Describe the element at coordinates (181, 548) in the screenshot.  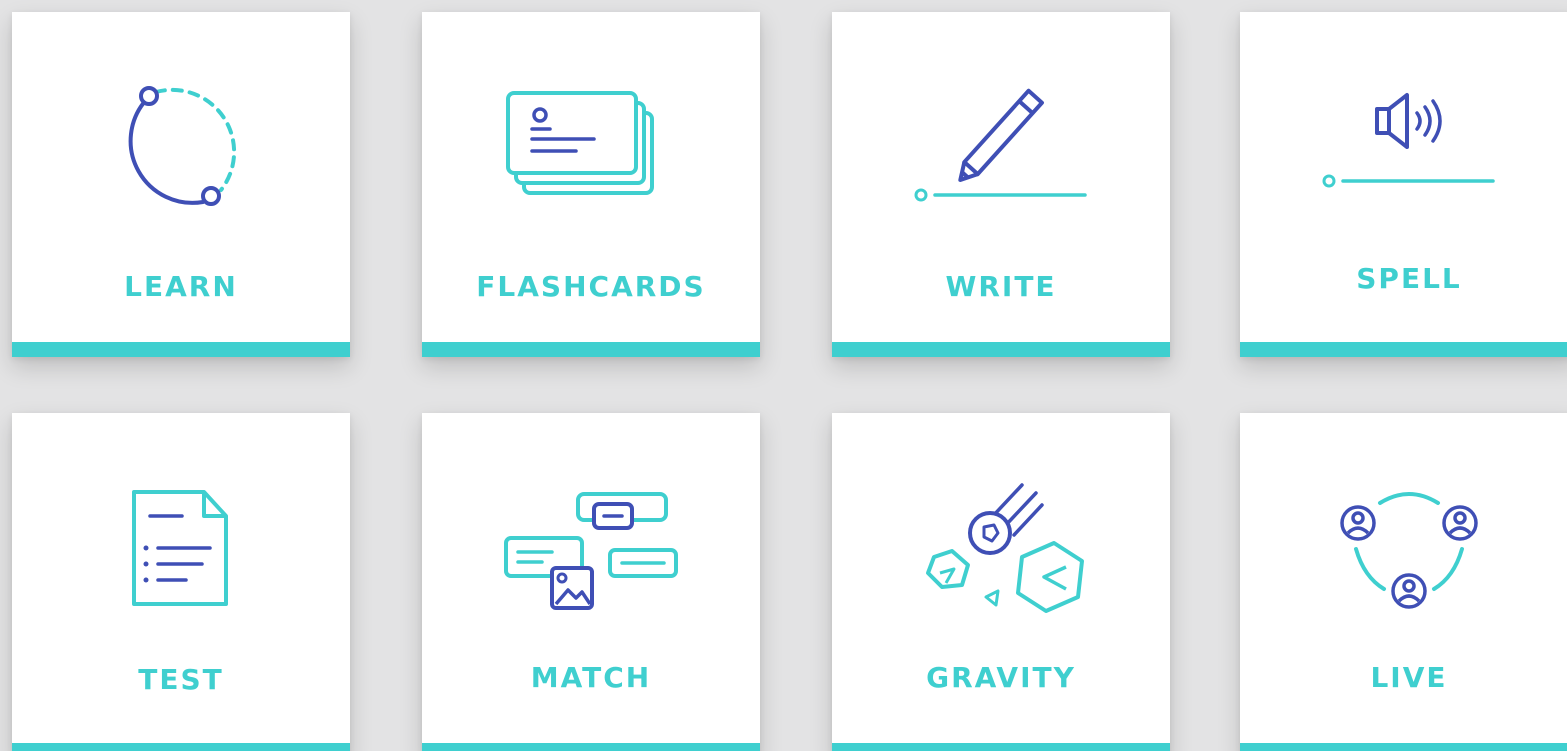
I see `test-icon` at that location.